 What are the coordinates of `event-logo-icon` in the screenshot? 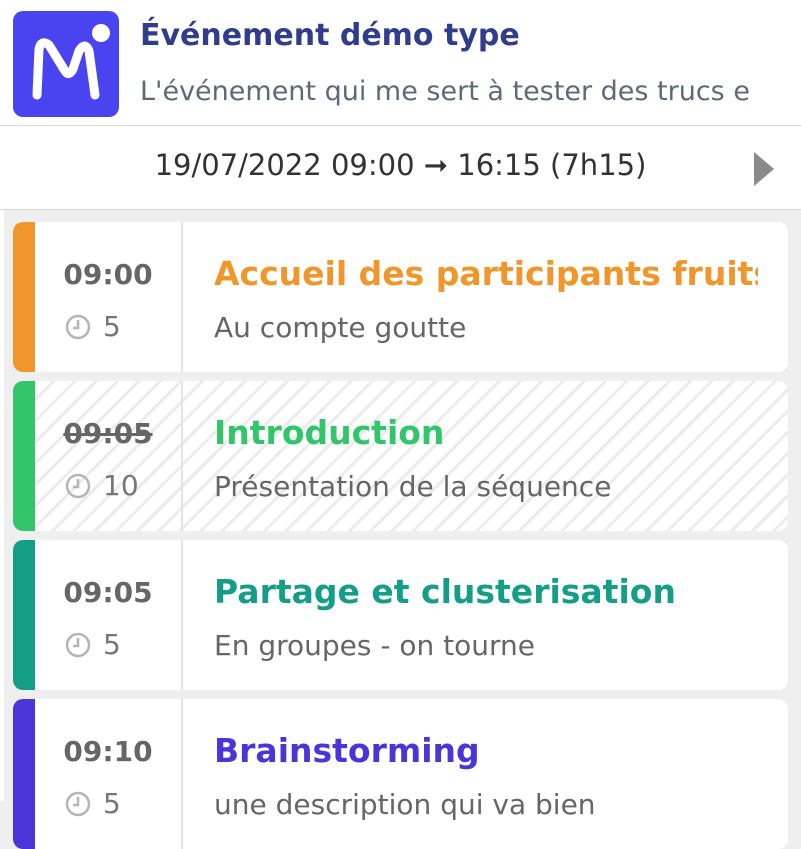 It's located at (66, 64).